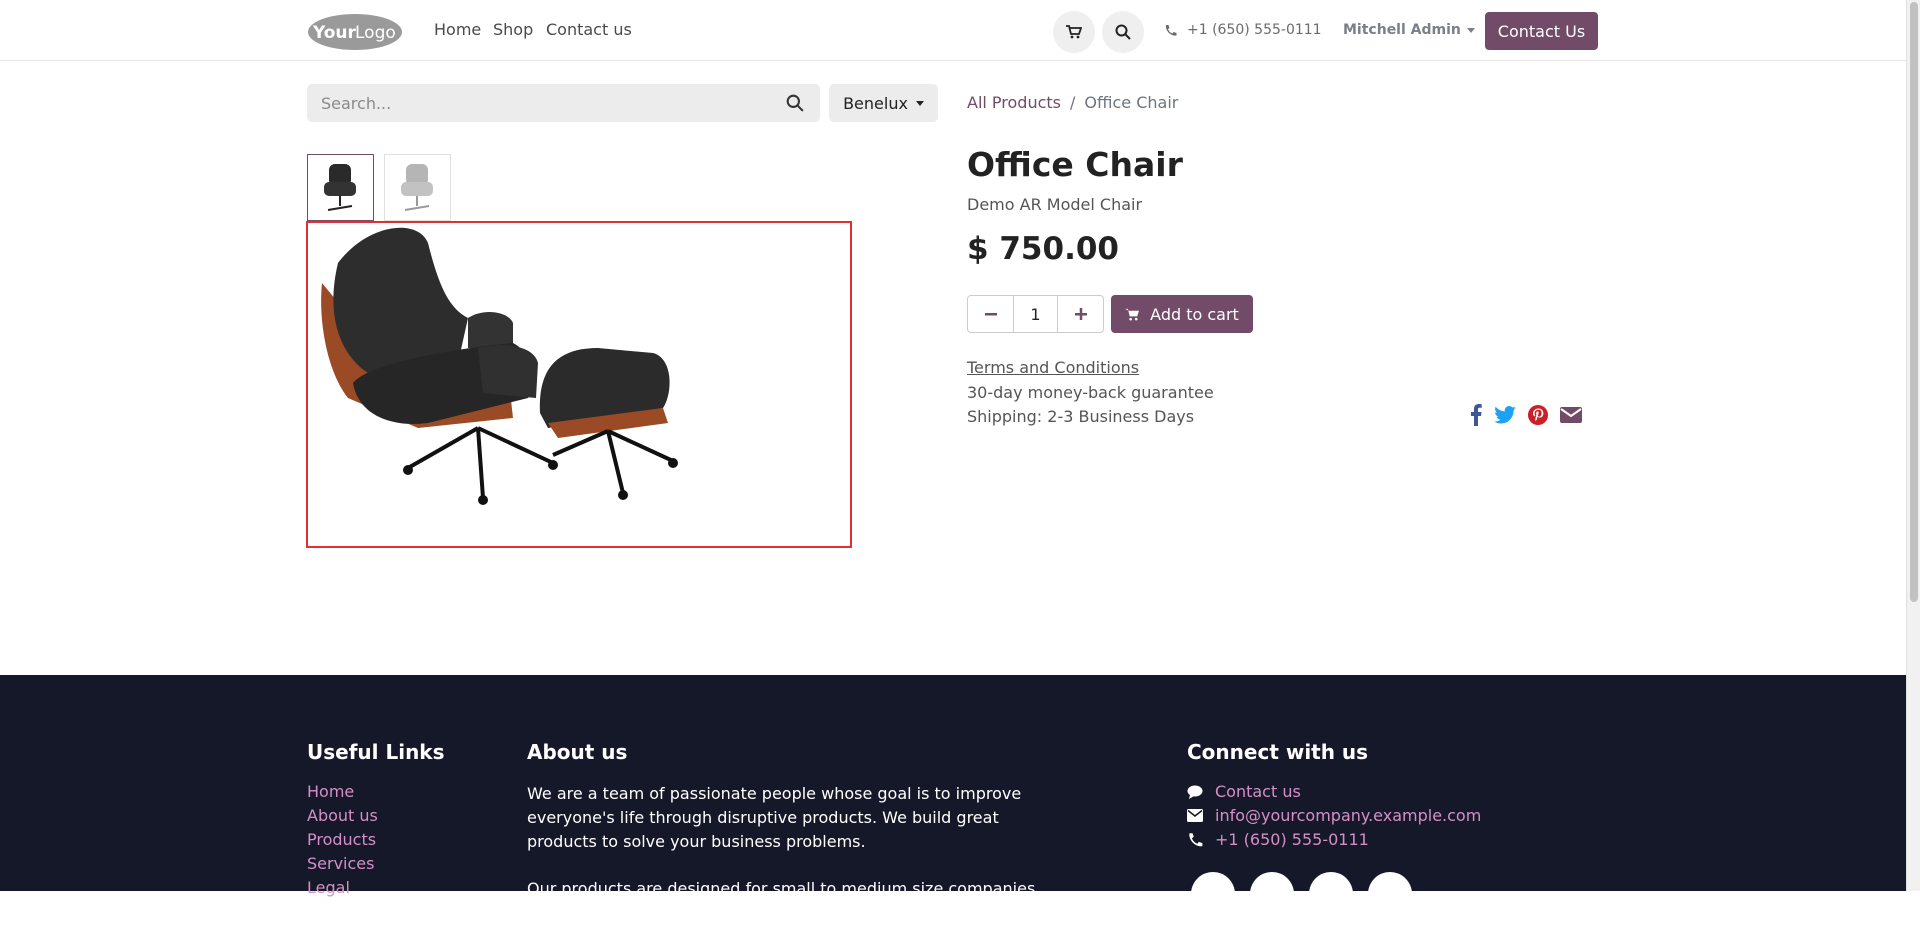 This screenshot has height=925, width=1920. Describe the element at coordinates (1014, 102) in the screenshot. I see `breadcrumb-all-products: All Products` at that location.